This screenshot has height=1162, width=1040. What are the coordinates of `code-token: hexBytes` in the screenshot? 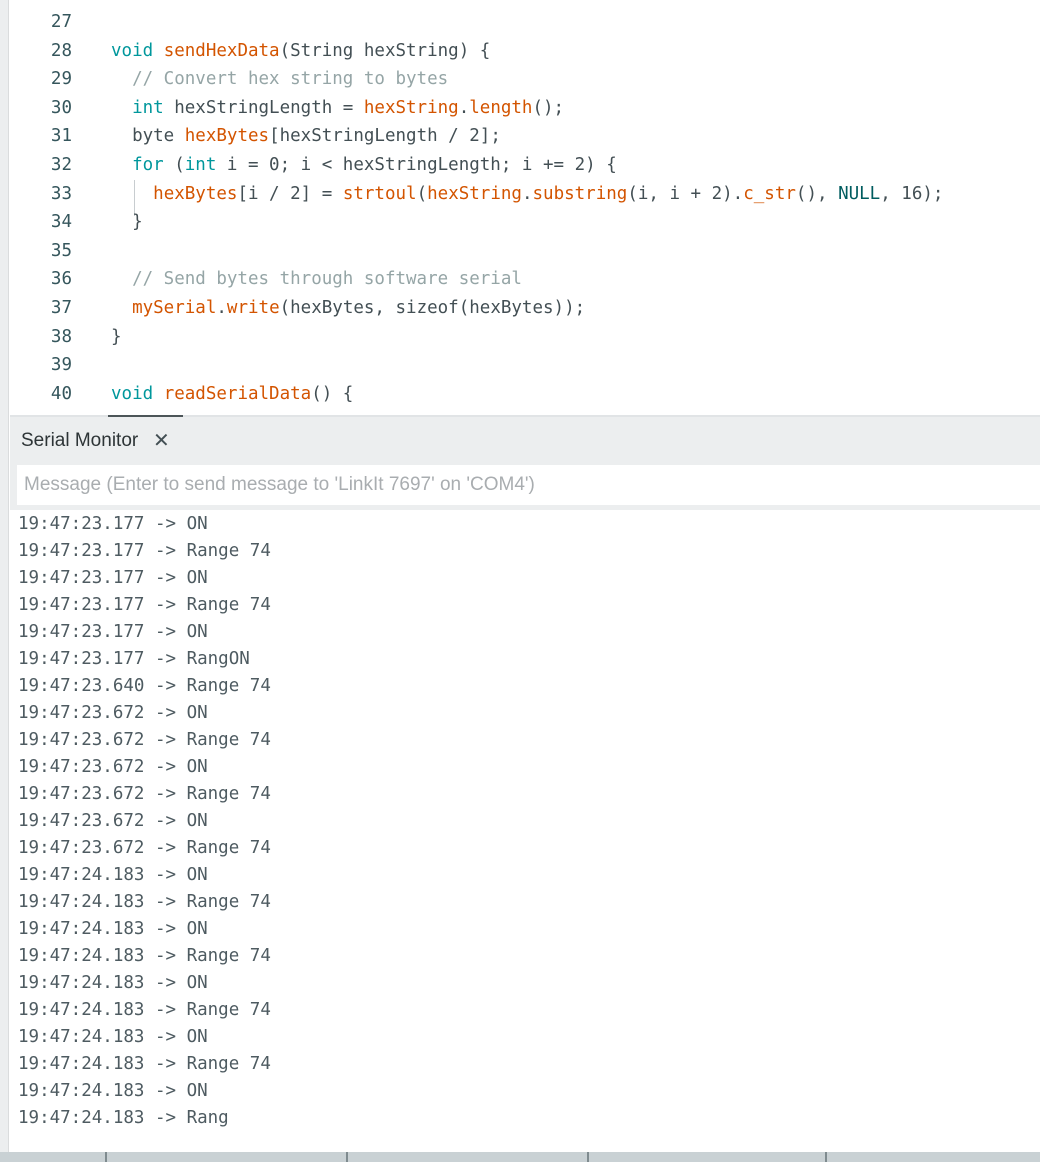 It's located at (195, 193).